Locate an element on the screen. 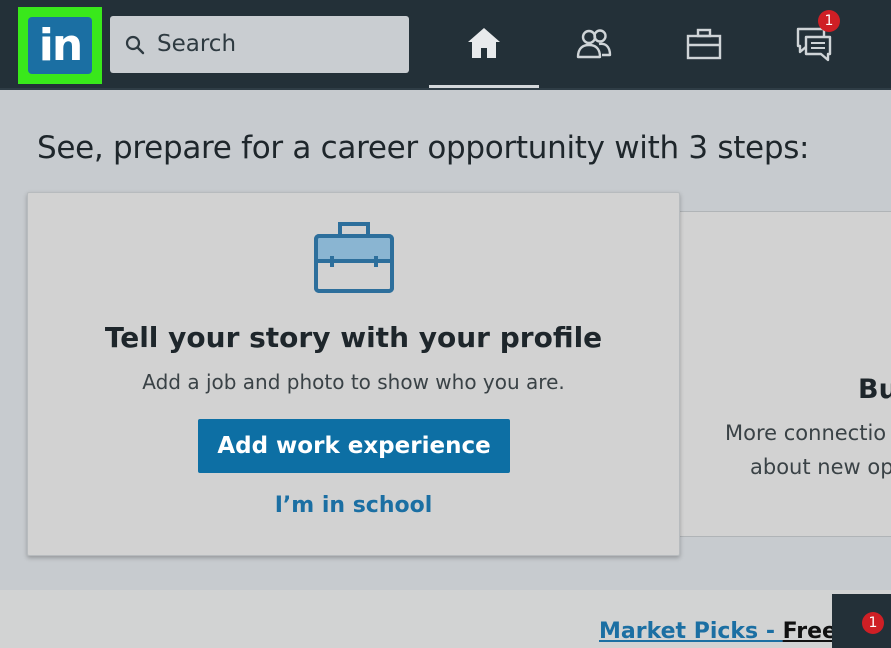 Image resolution: width=891 pixels, height=648 pixels. market-free-link: Free is located at coordinates (810, 631).